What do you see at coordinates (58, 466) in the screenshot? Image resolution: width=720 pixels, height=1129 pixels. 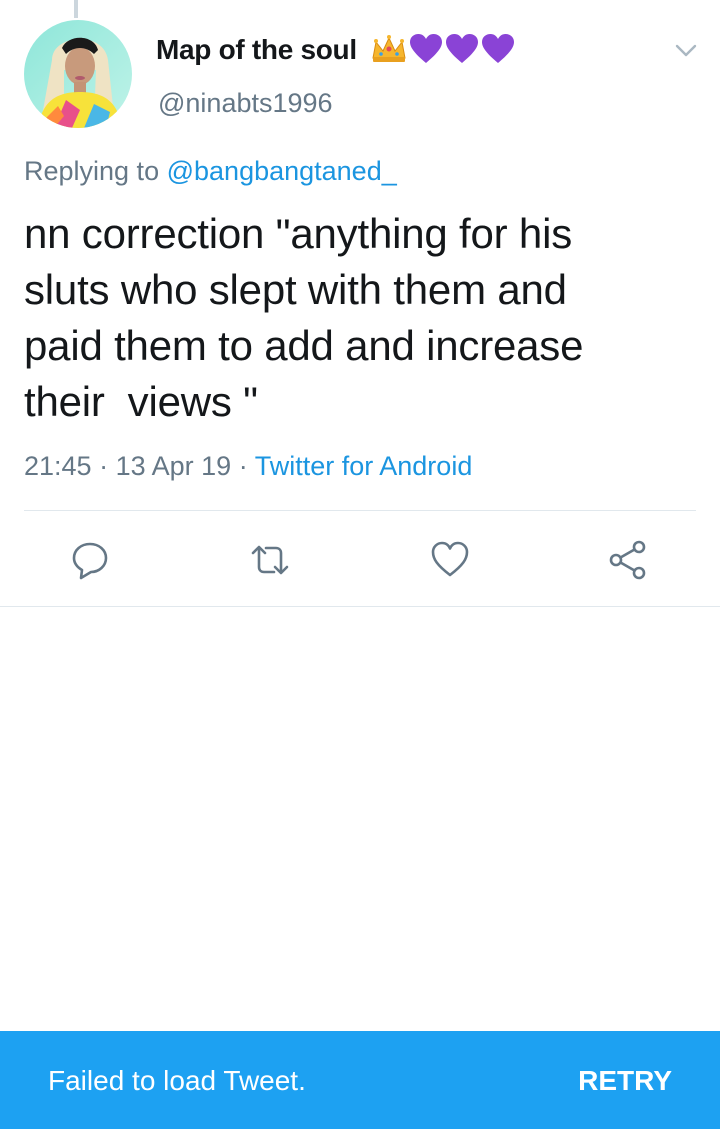 I see `tweet-time: 21:45` at bounding box center [58, 466].